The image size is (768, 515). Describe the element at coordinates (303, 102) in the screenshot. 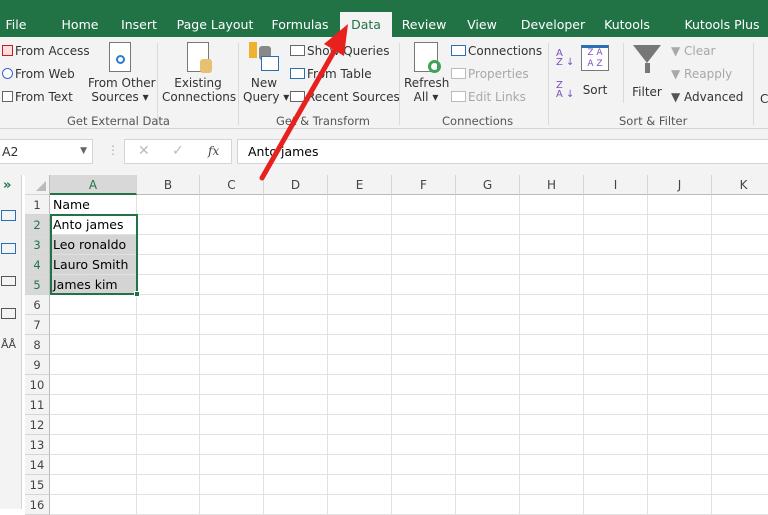

I see `annotation-arrow` at that location.